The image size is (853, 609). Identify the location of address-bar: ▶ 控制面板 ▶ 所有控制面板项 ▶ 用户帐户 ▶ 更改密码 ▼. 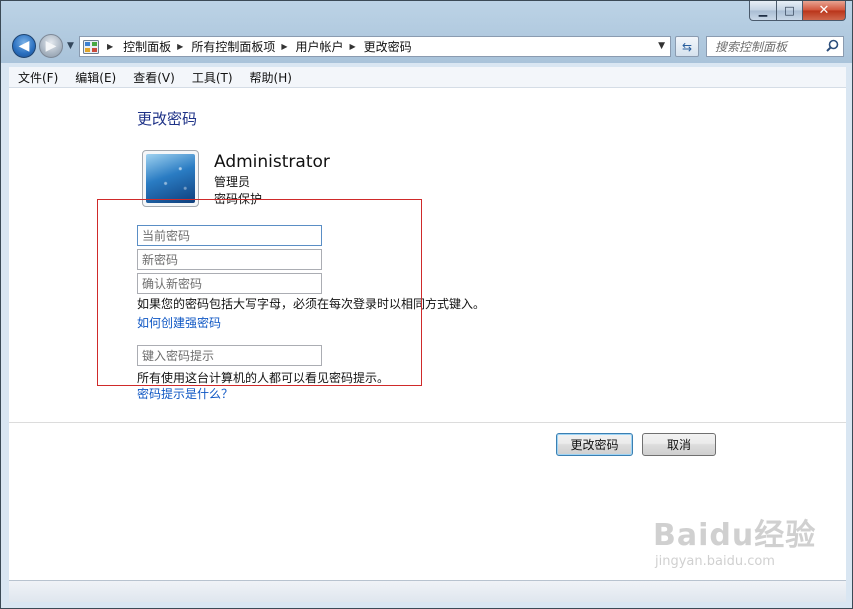
(375, 46).